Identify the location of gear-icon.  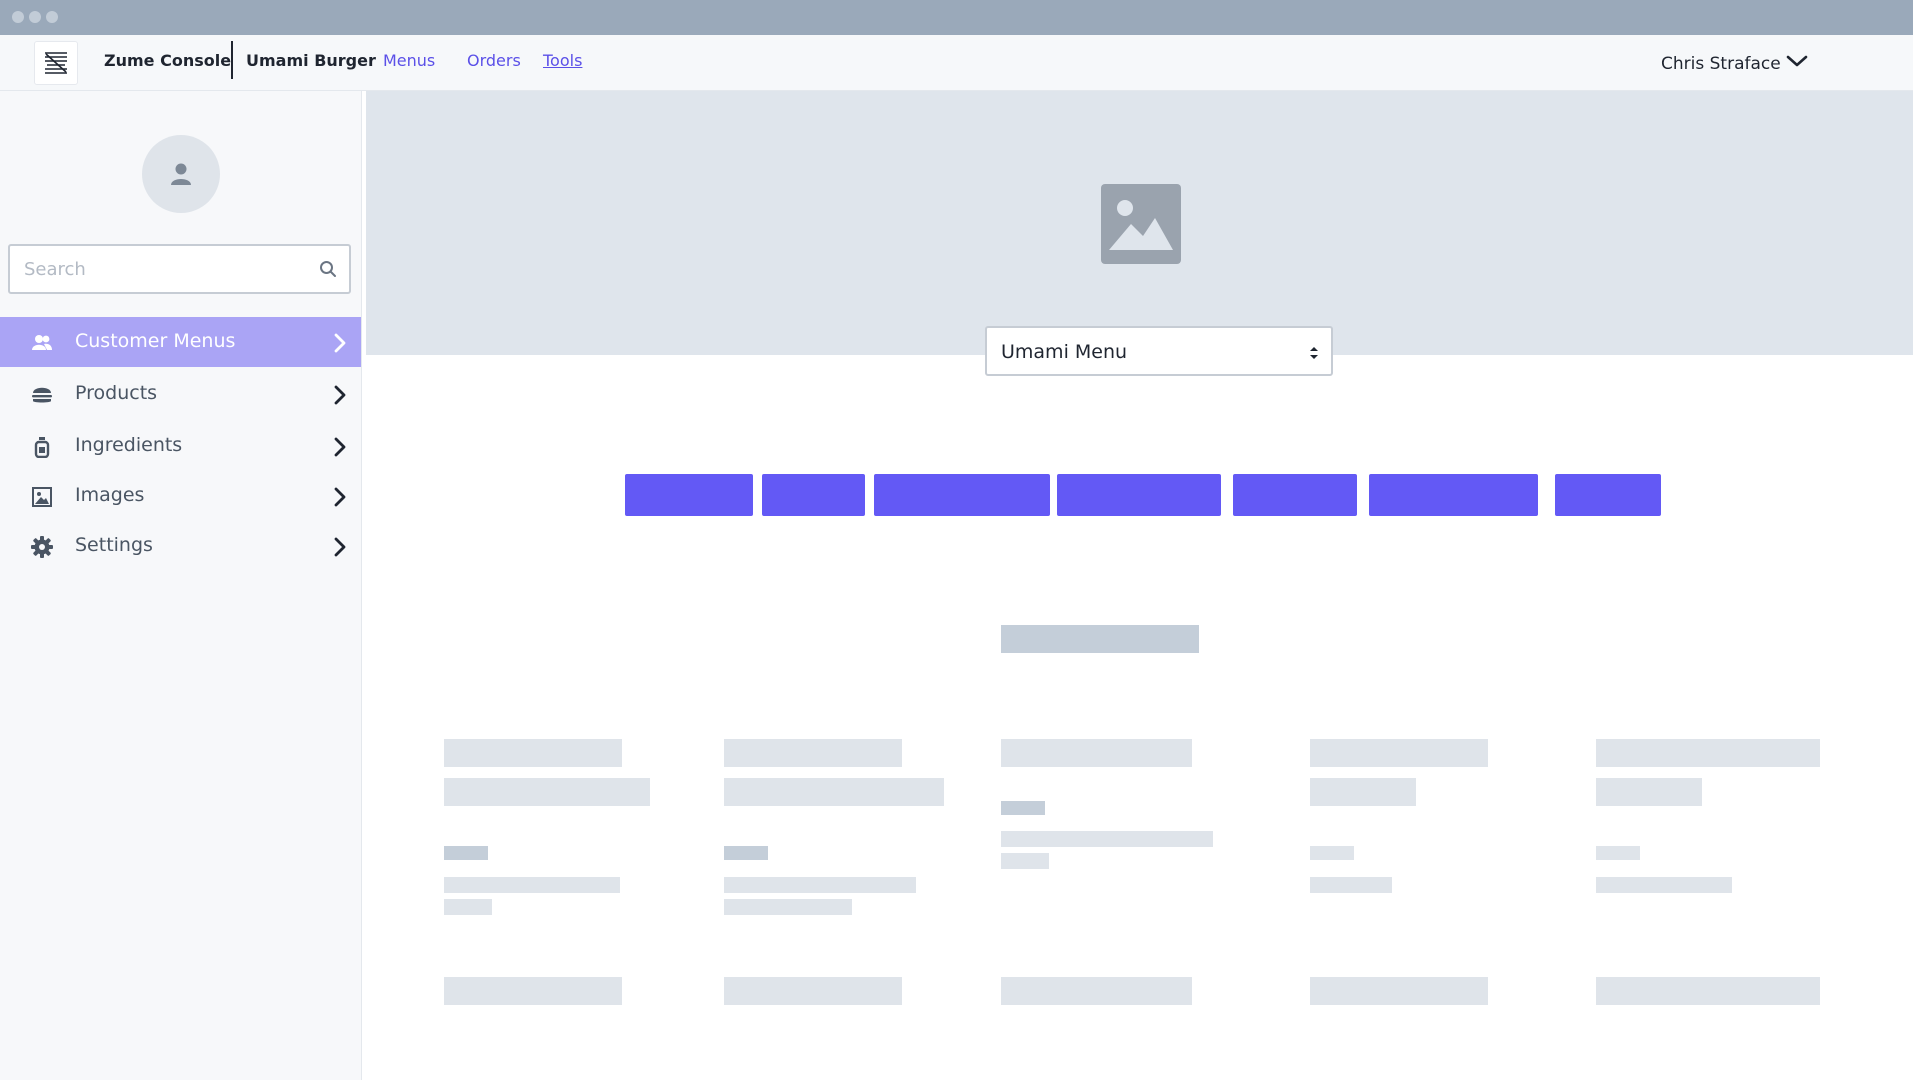
(42, 547).